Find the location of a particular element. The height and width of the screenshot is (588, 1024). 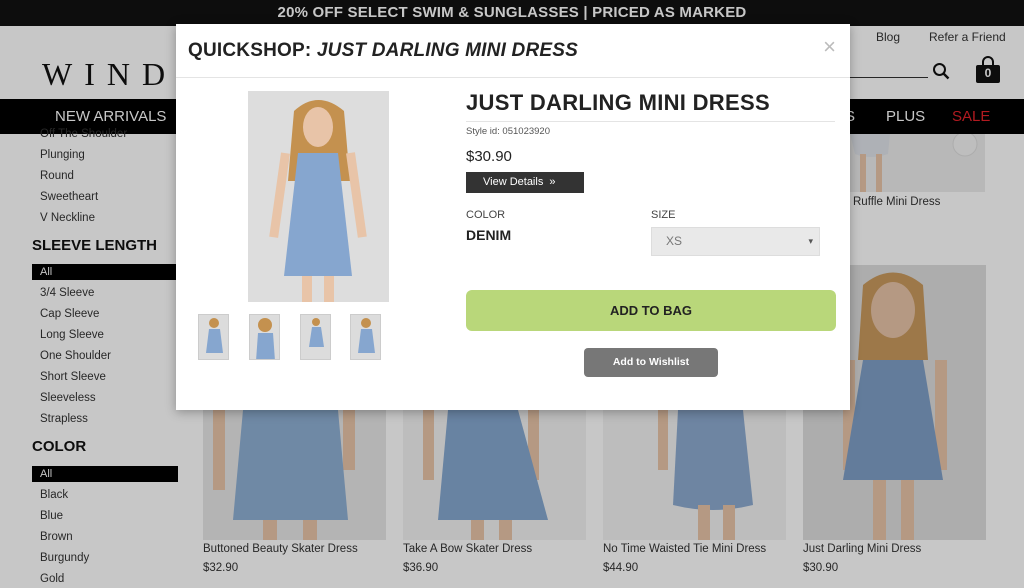

color-label: COLOR is located at coordinates (486, 215).